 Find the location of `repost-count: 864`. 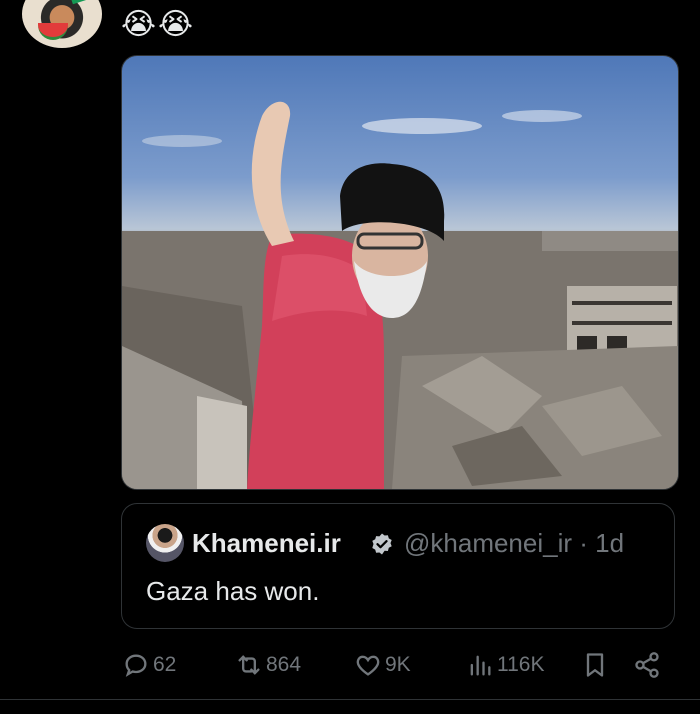

repost-count: 864 is located at coordinates (284, 664).